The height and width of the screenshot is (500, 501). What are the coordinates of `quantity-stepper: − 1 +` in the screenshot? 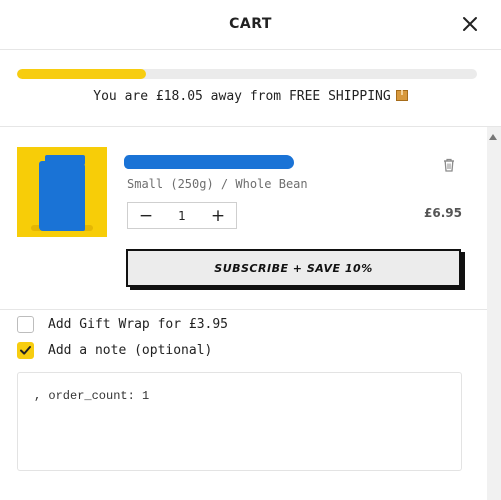 It's located at (182, 215).